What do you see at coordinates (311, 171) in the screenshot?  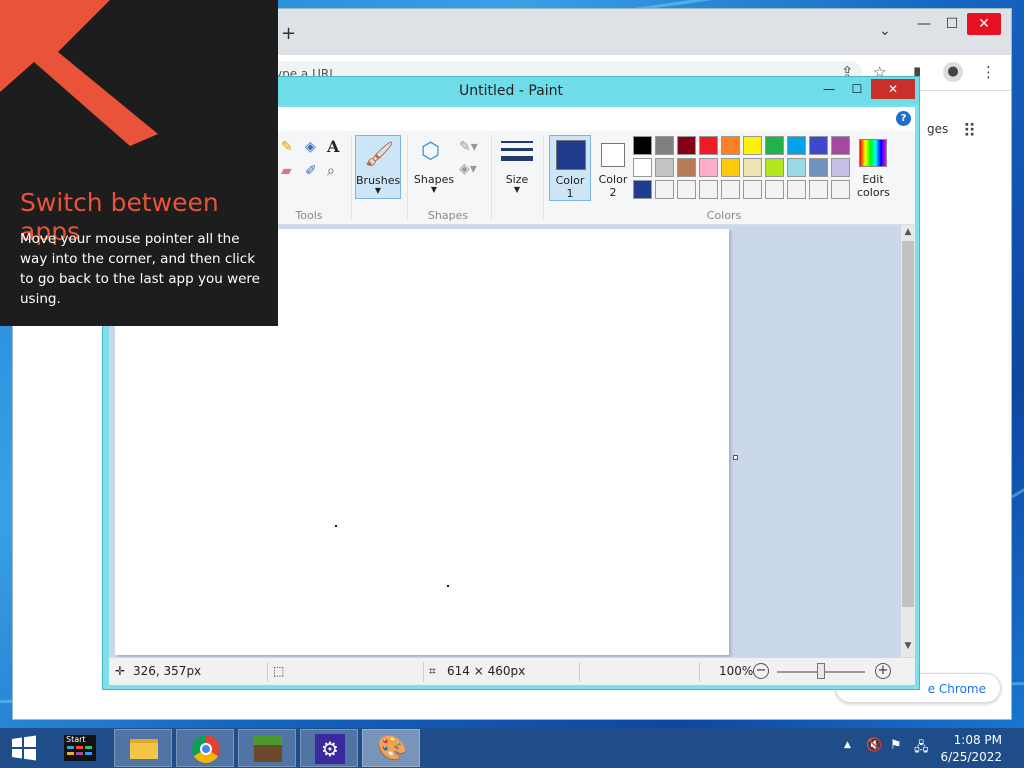 I see `color-picker-icon: ✐` at bounding box center [311, 171].